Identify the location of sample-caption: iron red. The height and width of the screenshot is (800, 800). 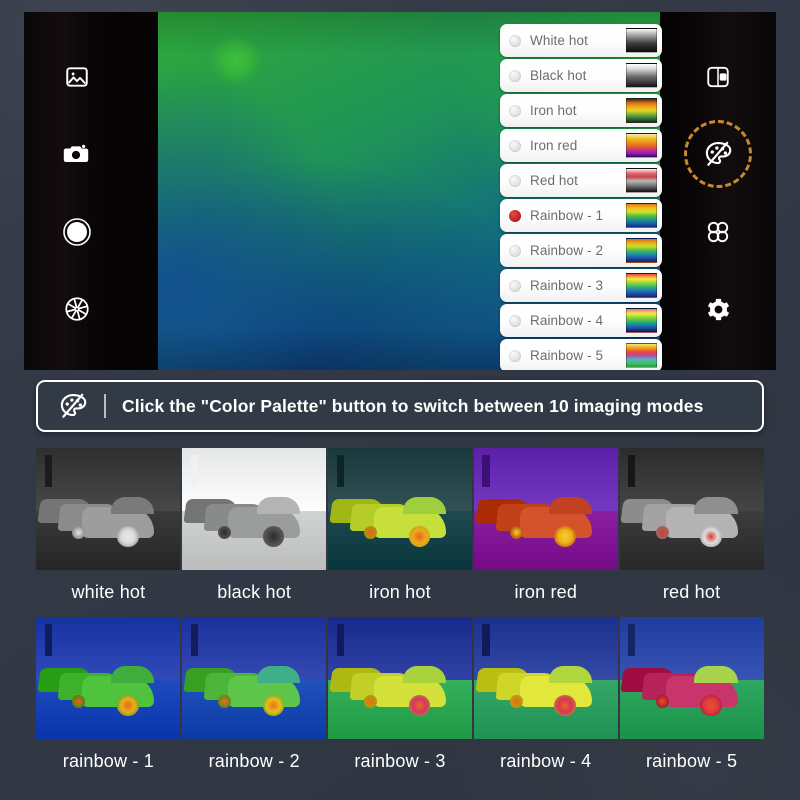
(546, 592).